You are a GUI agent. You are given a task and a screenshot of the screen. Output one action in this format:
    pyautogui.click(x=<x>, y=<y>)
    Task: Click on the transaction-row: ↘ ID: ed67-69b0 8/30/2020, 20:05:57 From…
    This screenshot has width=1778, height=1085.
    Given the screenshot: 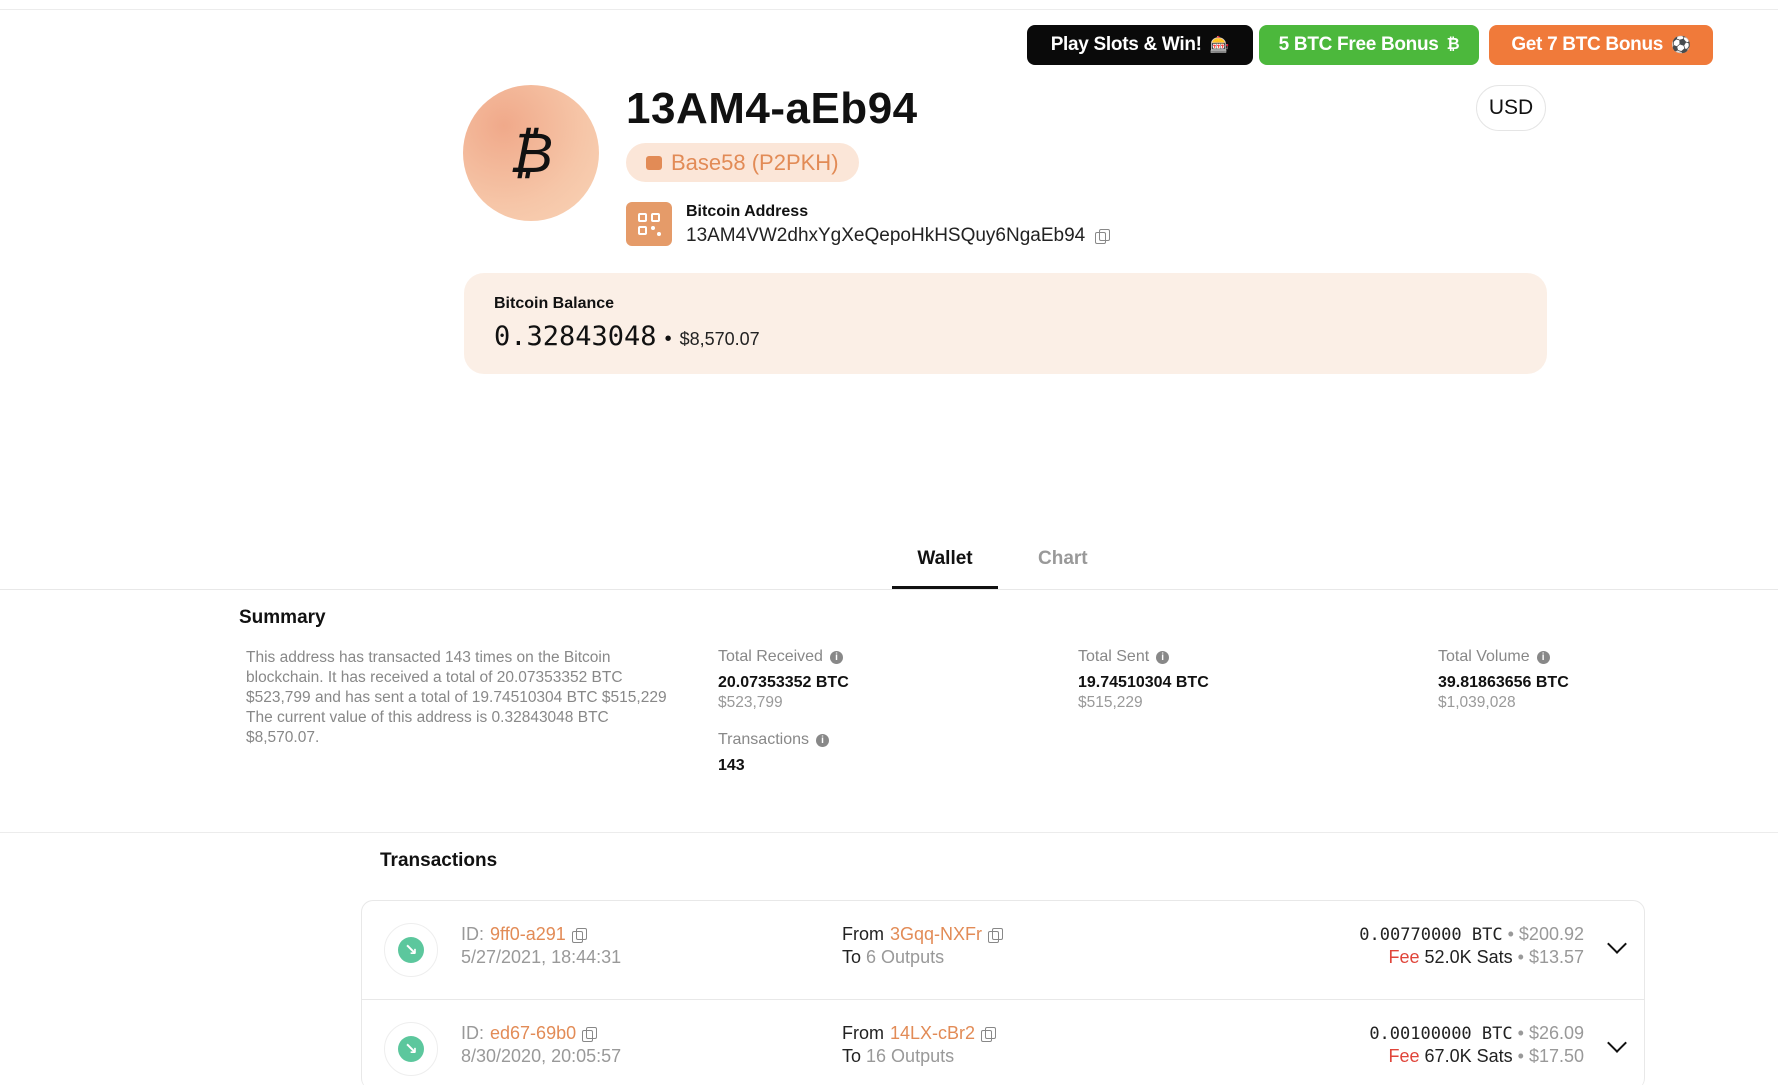 What is the action you would take?
    pyautogui.click(x=1003, y=1042)
    